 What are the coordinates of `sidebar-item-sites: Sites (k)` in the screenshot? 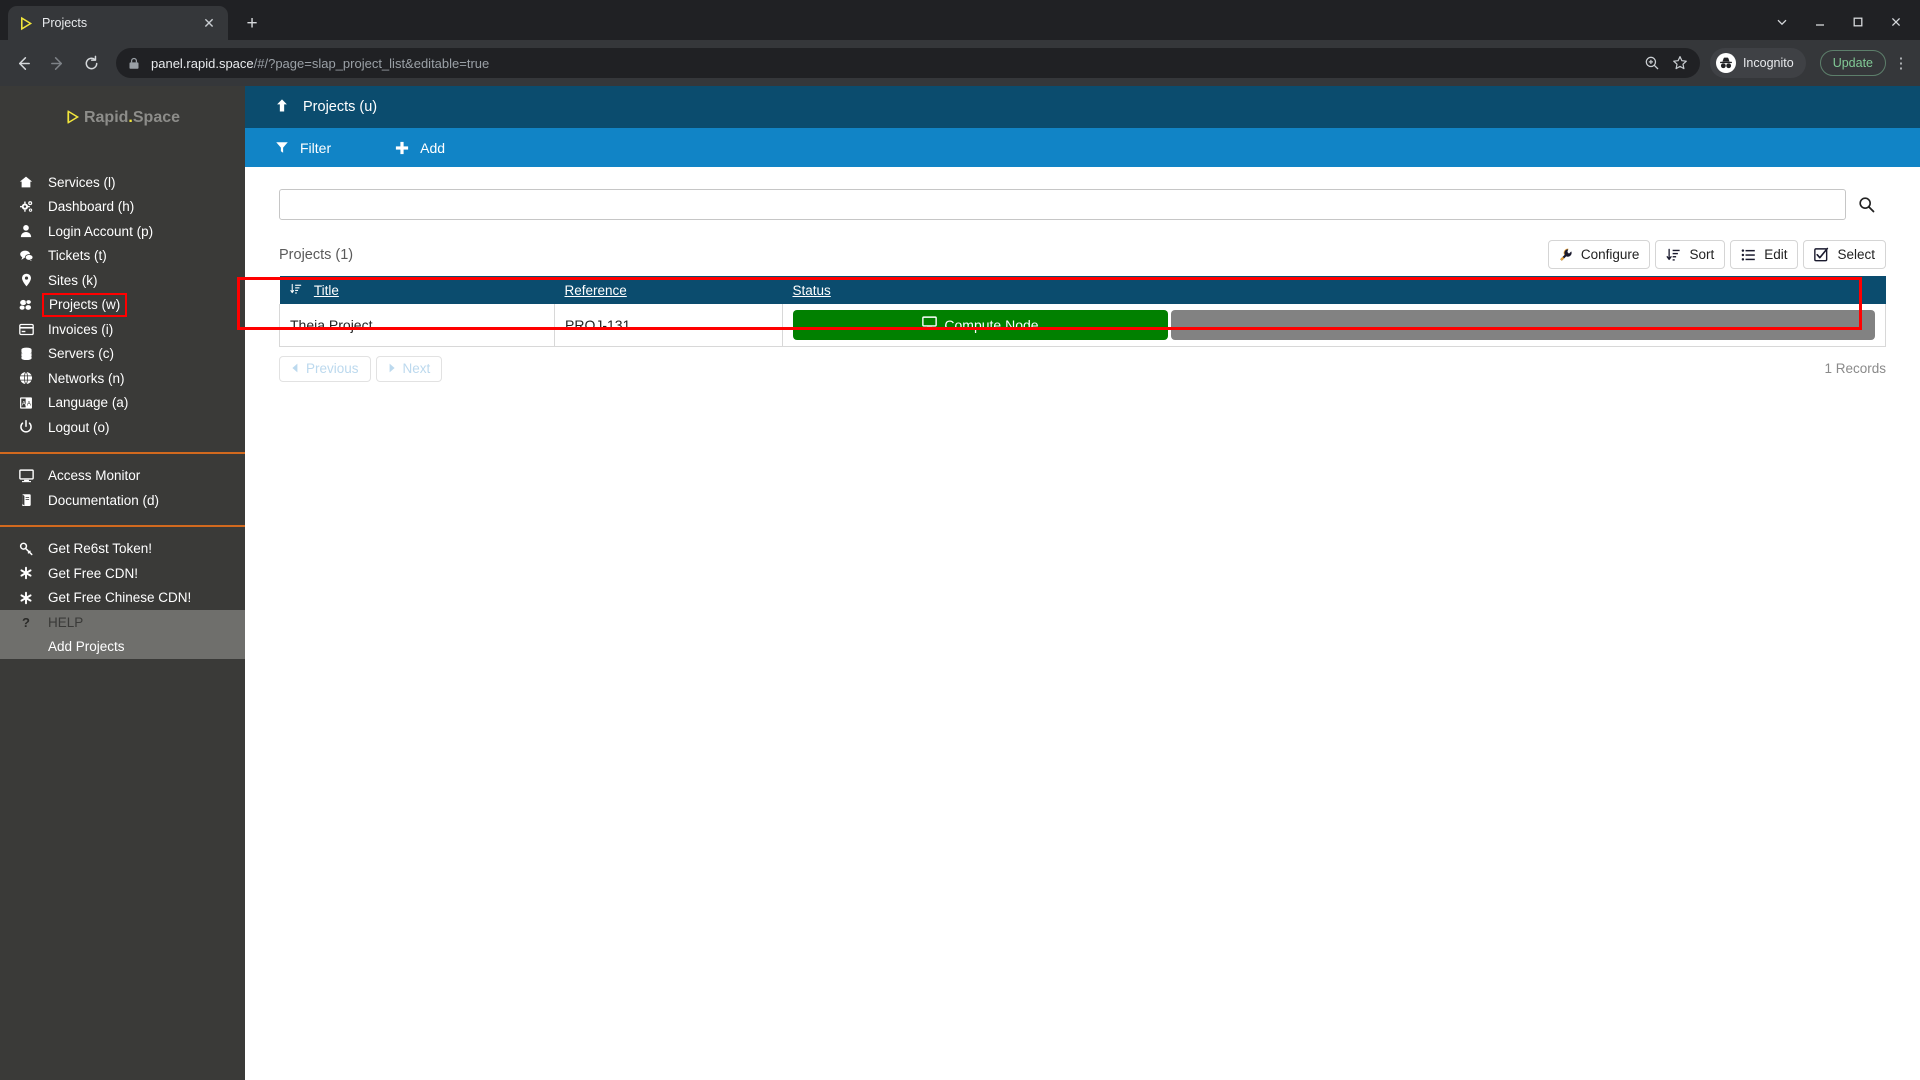 It's located at (122, 280).